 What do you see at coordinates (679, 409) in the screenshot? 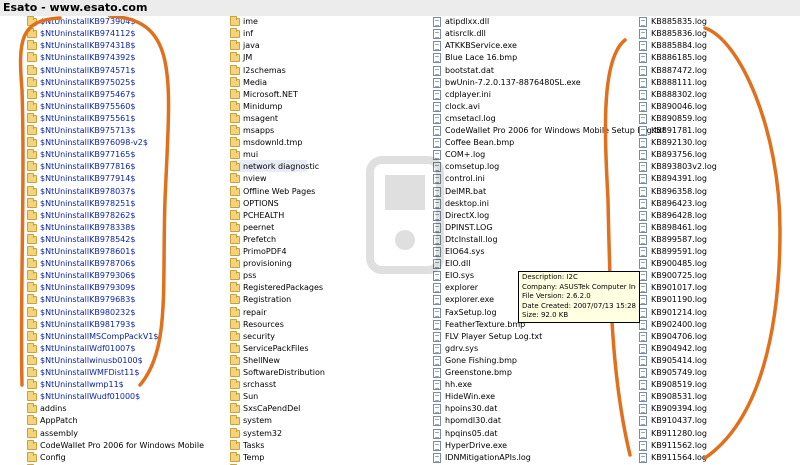
I see `item-label: KB909394.log` at bounding box center [679, 409].